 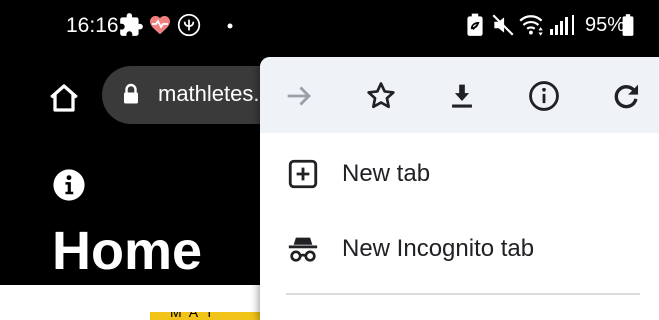 I want to click on star-icon, so click(x=381, y=96).